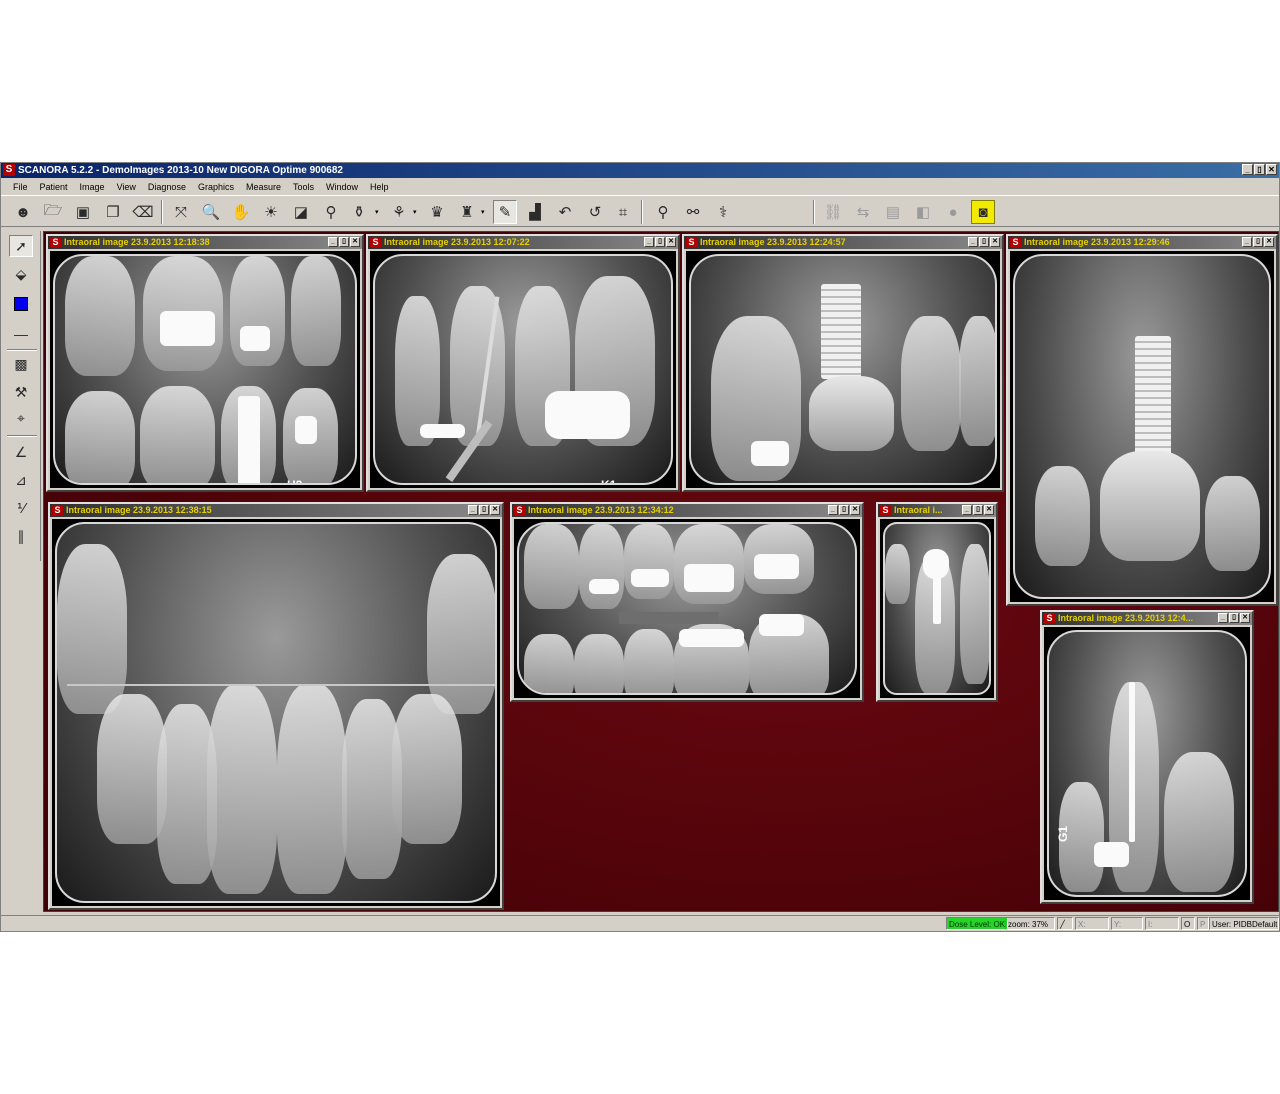 Image resolution: width=1280 pixels, height=1094 pixels. What do you see at coordinates (331, 212) in the screenshot?
I see `tooth-sharpen-icon: ⚲` at bounding box center [331, 212].